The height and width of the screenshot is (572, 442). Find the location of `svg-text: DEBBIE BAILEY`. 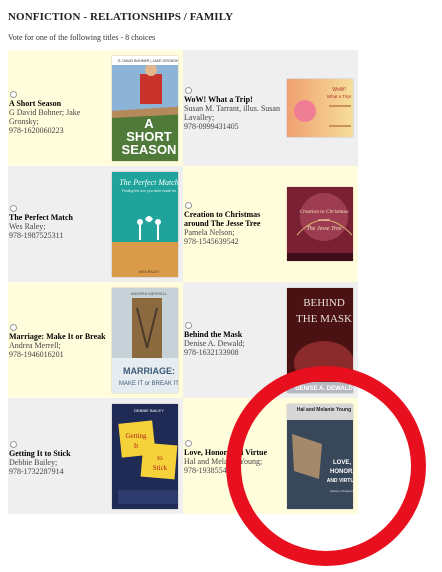

svg-text: DEBBIE BAILEY is located at coordinates (149, 410).